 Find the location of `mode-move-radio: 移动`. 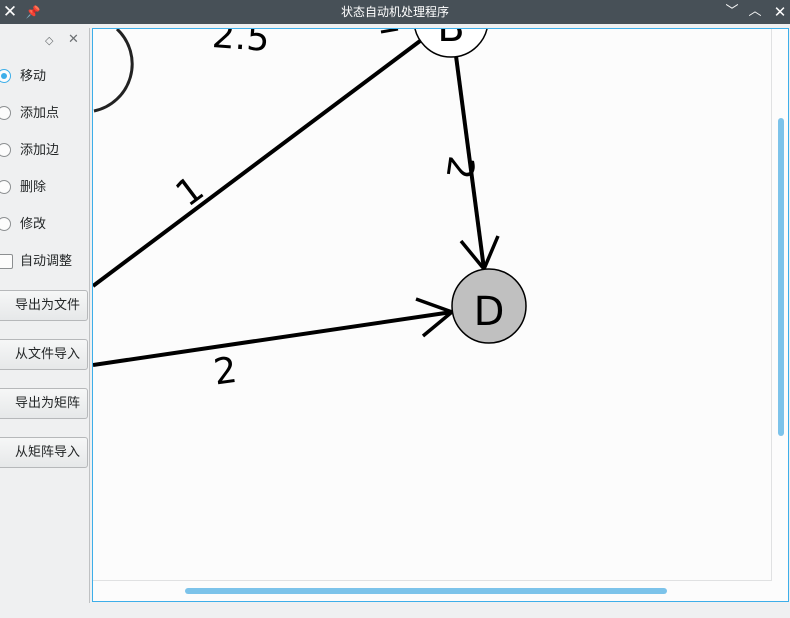

mode-move-radio: 移动 is located at coordinates (44, 77).